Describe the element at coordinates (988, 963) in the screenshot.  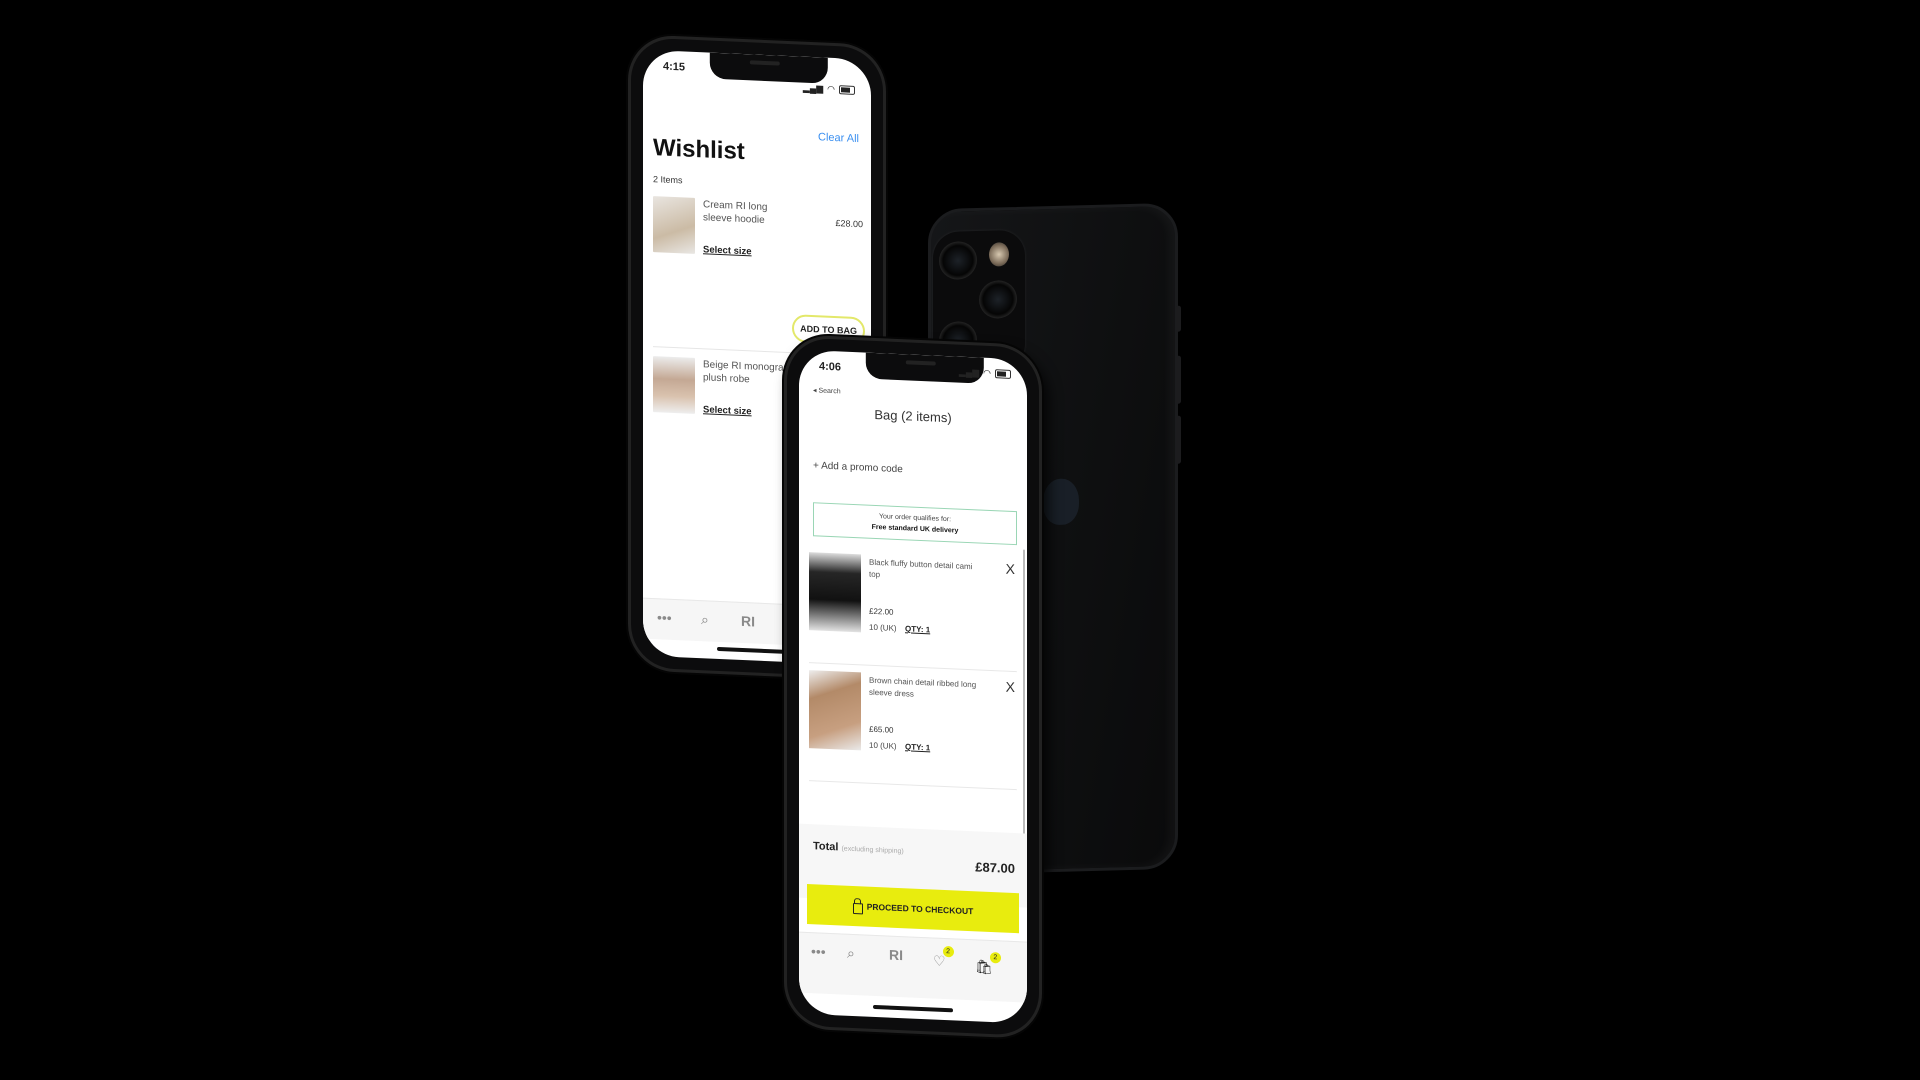
I see `bag-tab-icon: 🛍︎ 2` at that location.